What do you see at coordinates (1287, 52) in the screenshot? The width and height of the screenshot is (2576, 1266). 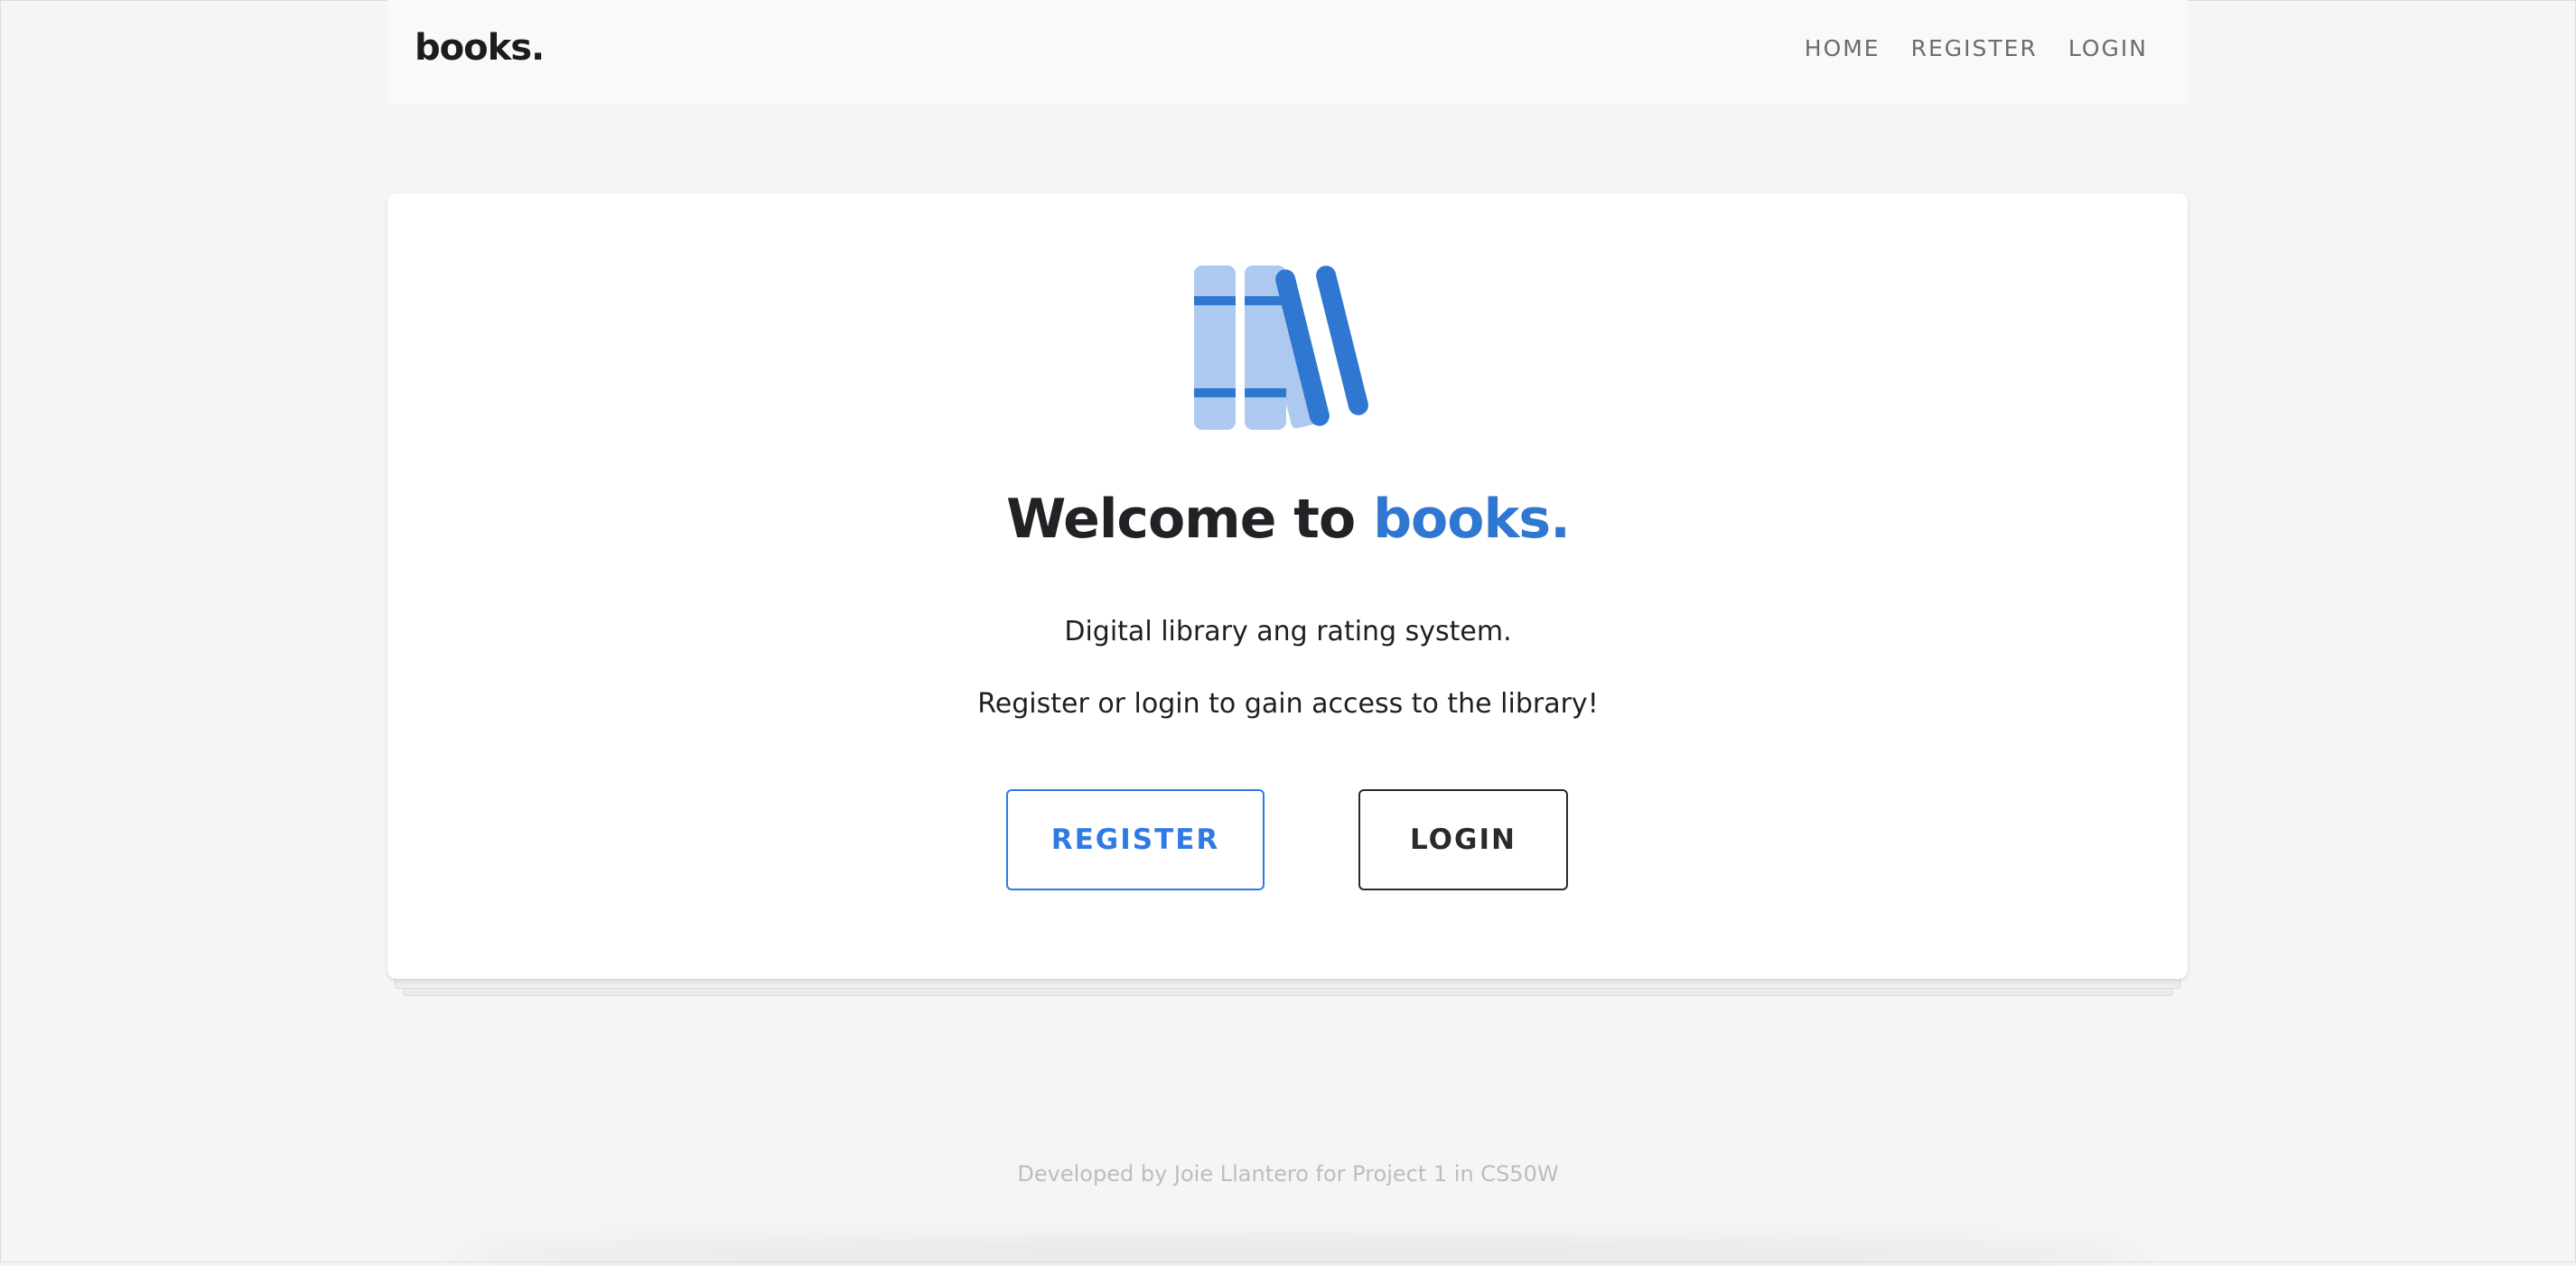 I see `top-navbar: books. HOME REGISTER LOGIN` at bounding box center [1287, 52].